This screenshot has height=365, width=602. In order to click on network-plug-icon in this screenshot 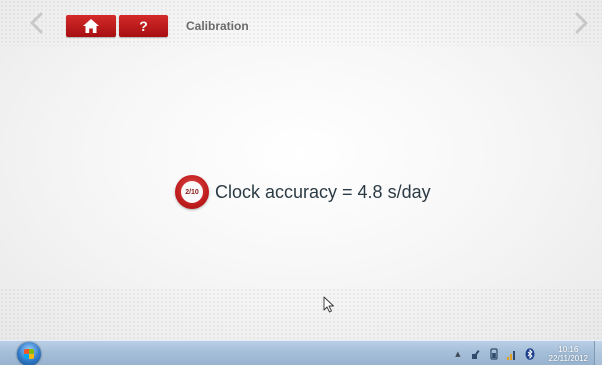, I will do `click(476, 354)`.